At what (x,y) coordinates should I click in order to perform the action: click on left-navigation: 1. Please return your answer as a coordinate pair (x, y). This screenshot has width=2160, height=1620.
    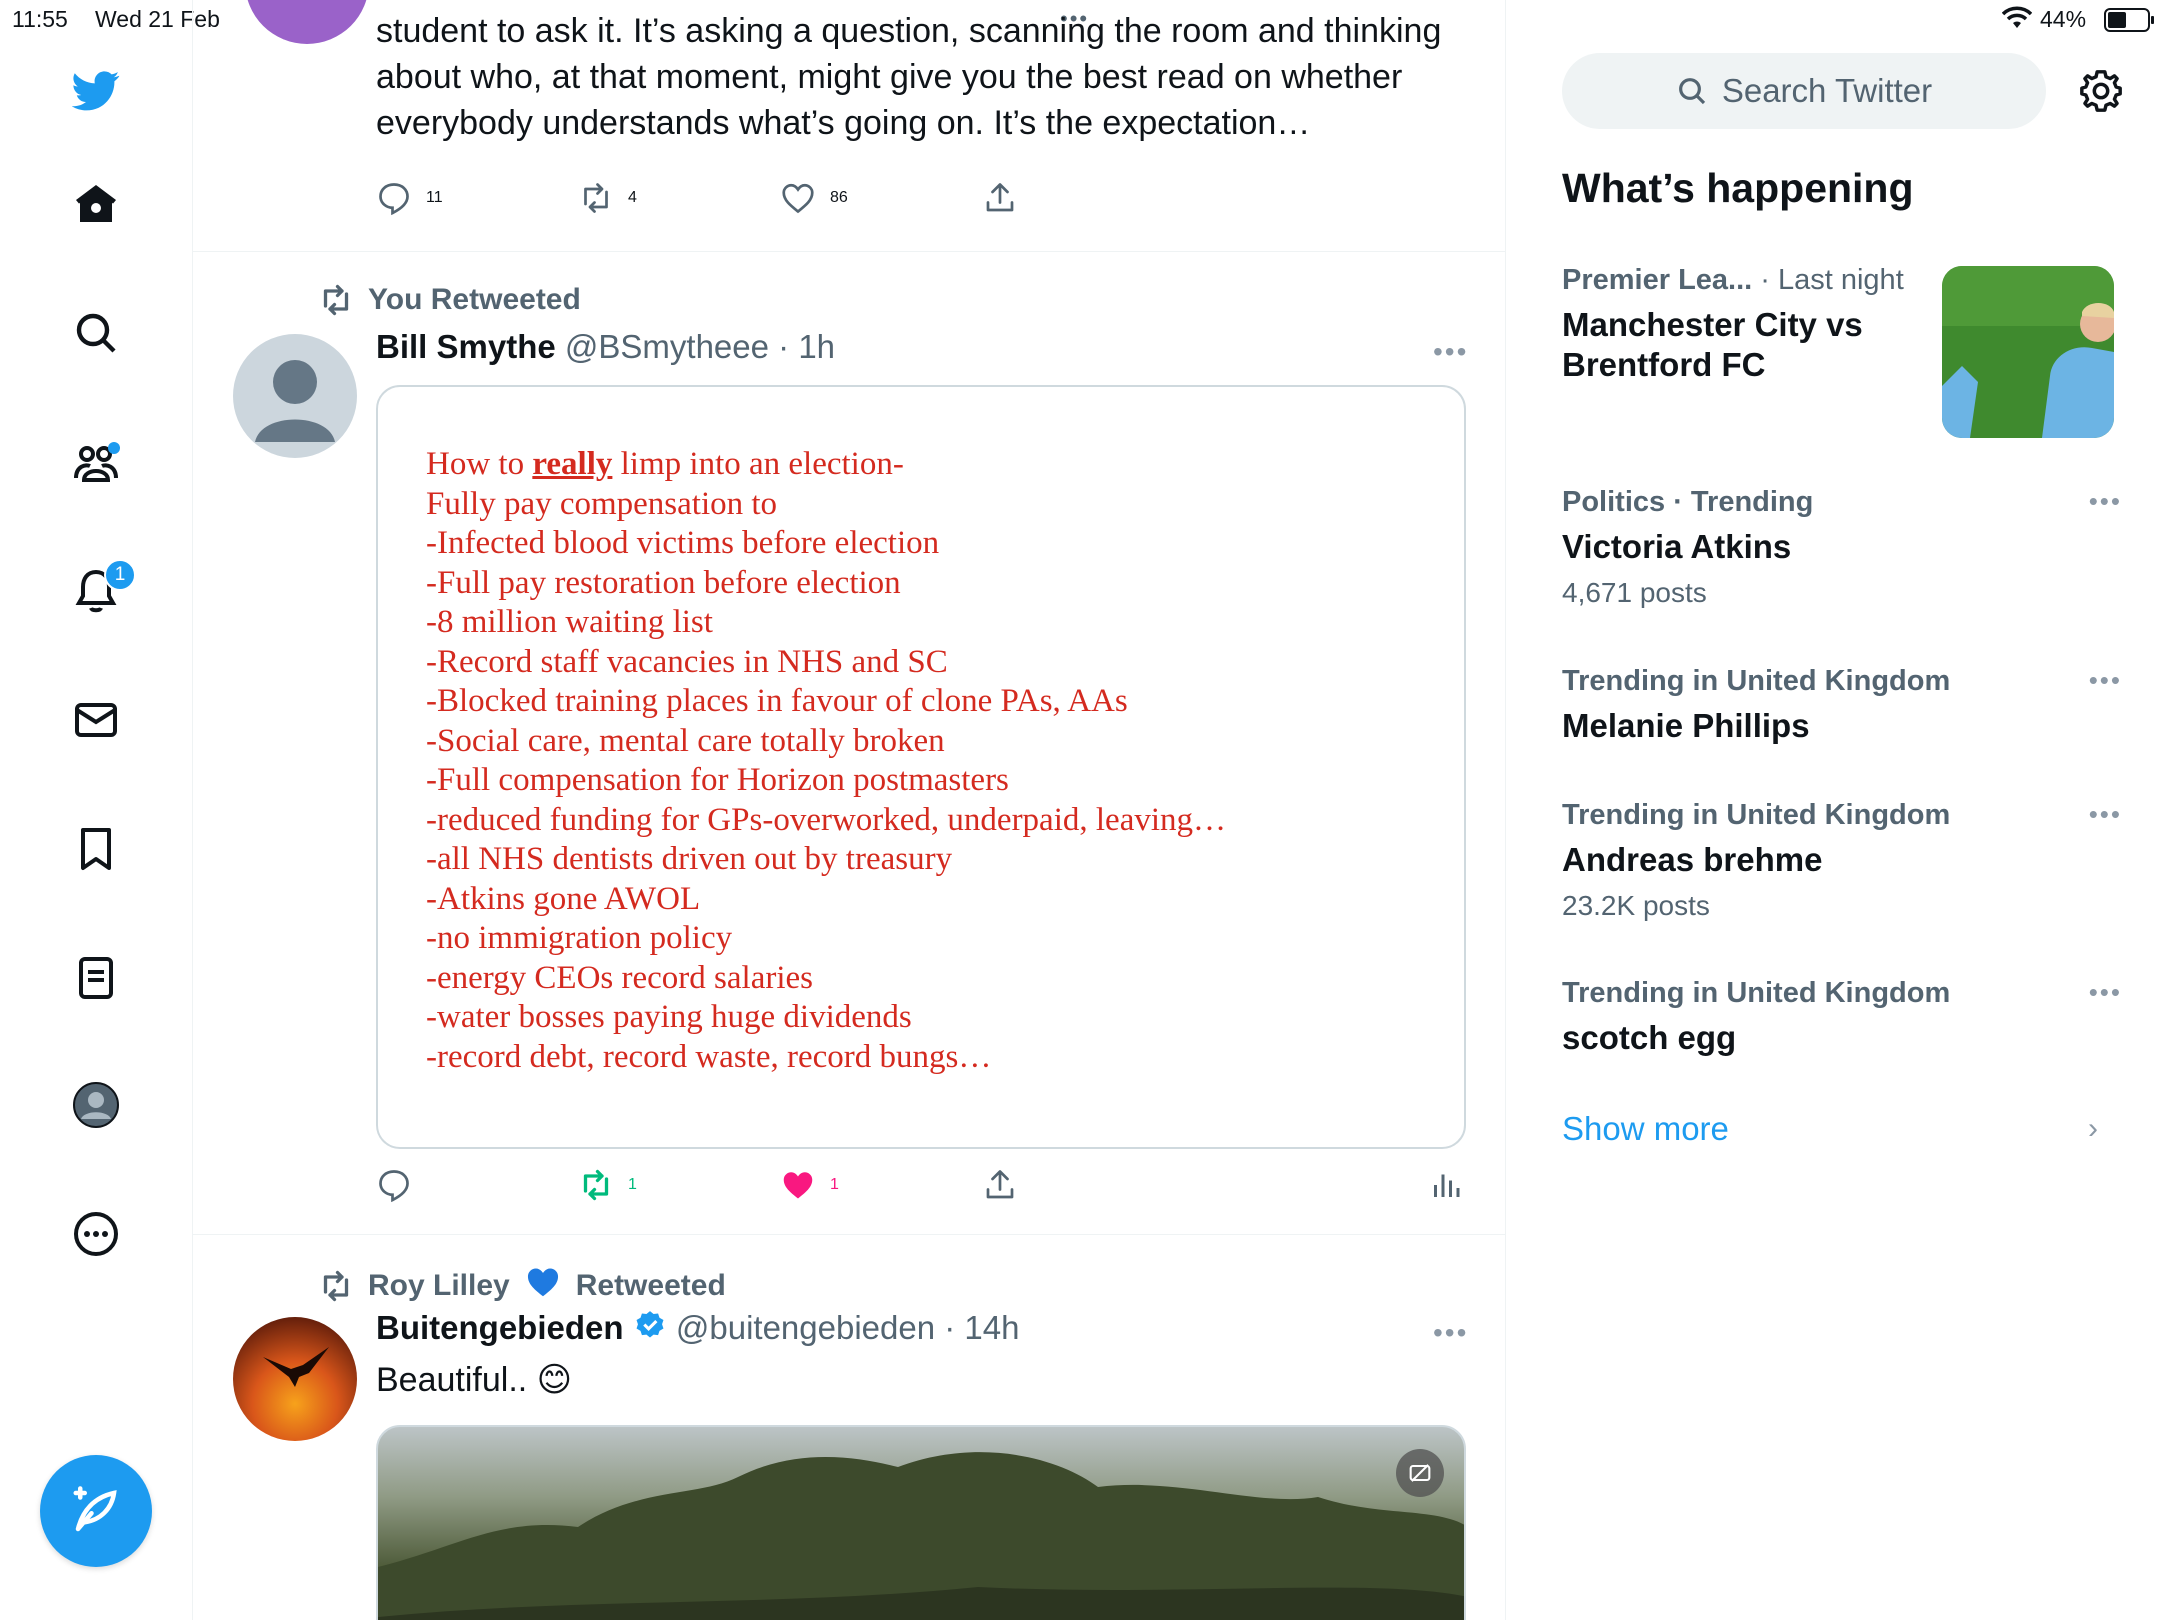
    Looking at the image, I should click on (96, 810).